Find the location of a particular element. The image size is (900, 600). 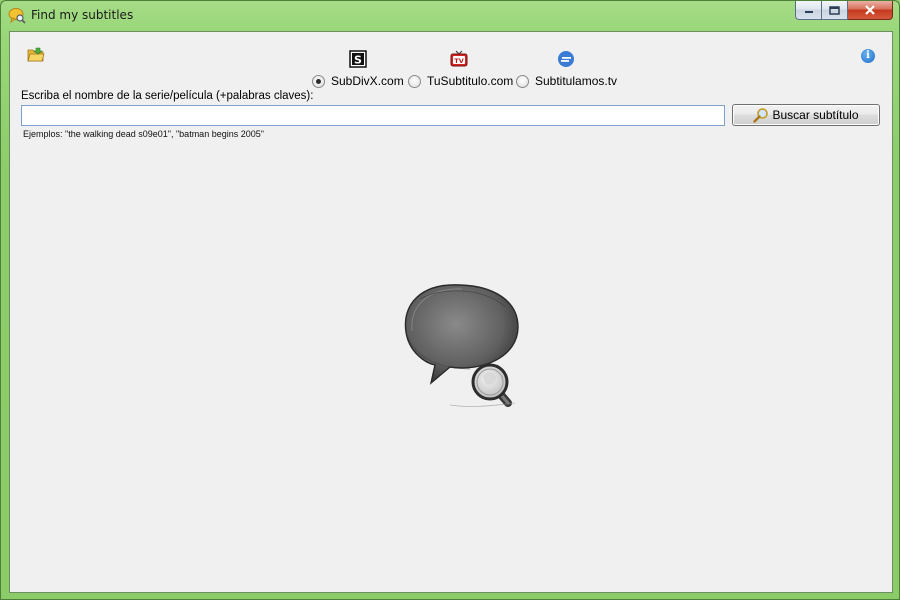

window-title: Find my subtitles is located at coordinates (82, 15).